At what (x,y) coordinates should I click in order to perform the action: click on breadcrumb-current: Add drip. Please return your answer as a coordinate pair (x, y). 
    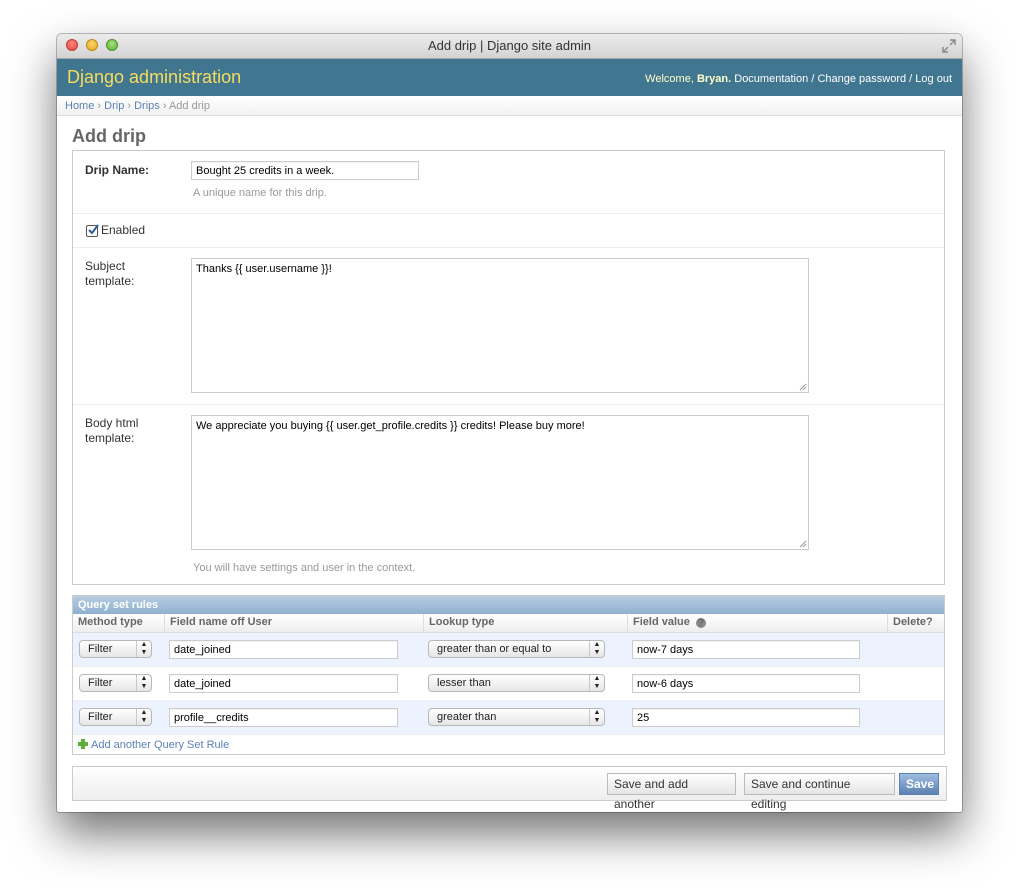
    Looking at the image, I should click on (189, 106).